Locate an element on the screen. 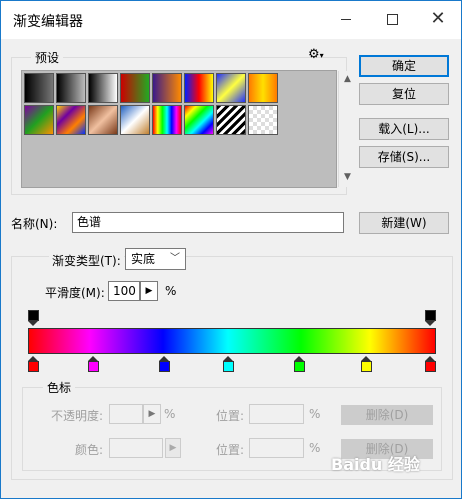 This screenshot has width=462, height=499. preset-swatch-spectrum is located at coordinates (167, 120).